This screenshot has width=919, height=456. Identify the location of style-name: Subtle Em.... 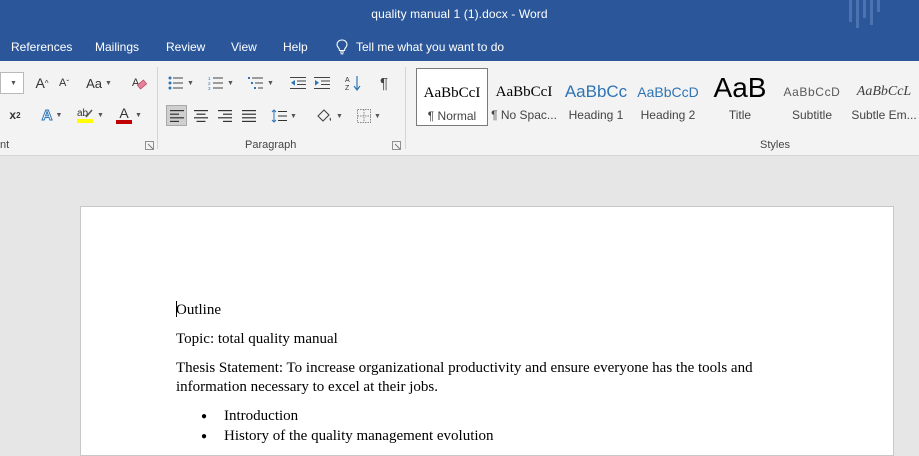
(884, 115).